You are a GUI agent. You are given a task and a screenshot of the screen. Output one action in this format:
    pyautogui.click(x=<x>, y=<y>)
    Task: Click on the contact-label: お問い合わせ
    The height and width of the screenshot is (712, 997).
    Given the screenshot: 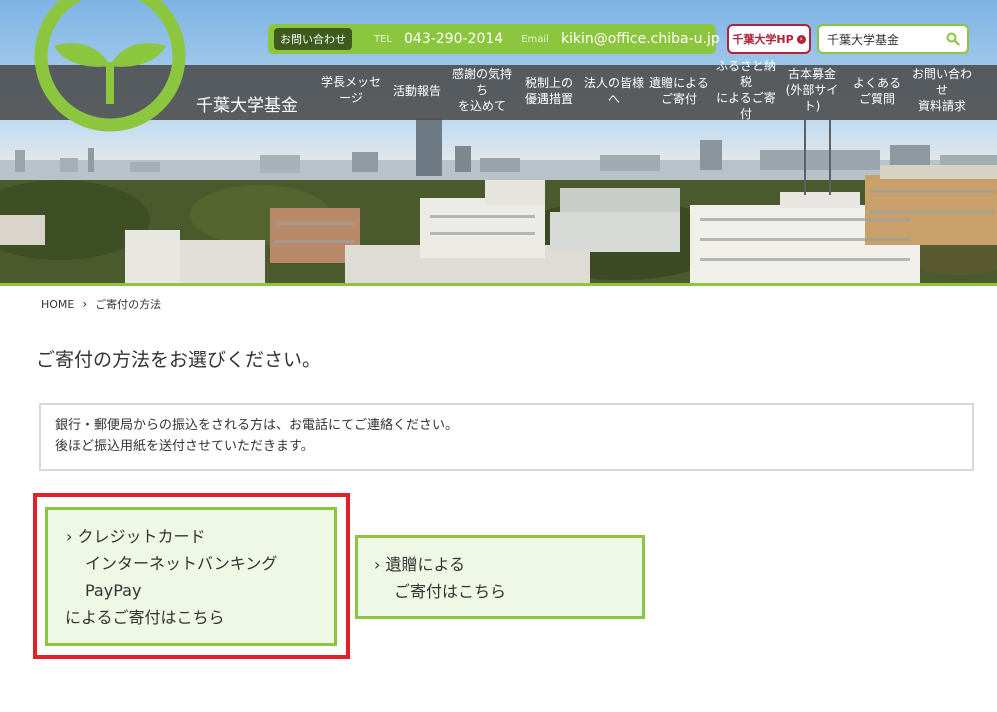 What is the action you would take?
    pyautogui.click(x=313, y=39)
    